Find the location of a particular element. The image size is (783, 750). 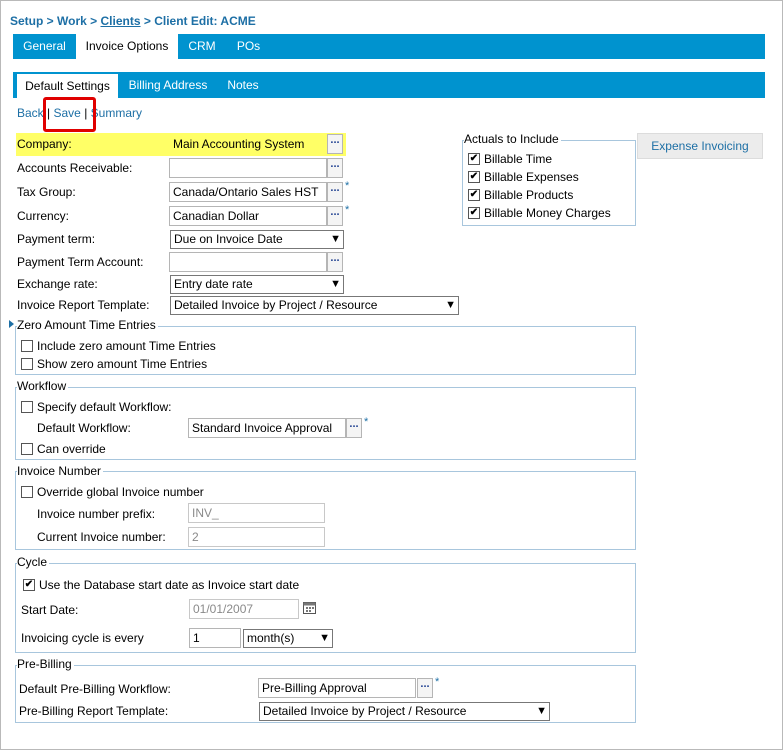

payment-term-select: Due on Invoice Date ▼ is located at coordinates (257, 239).